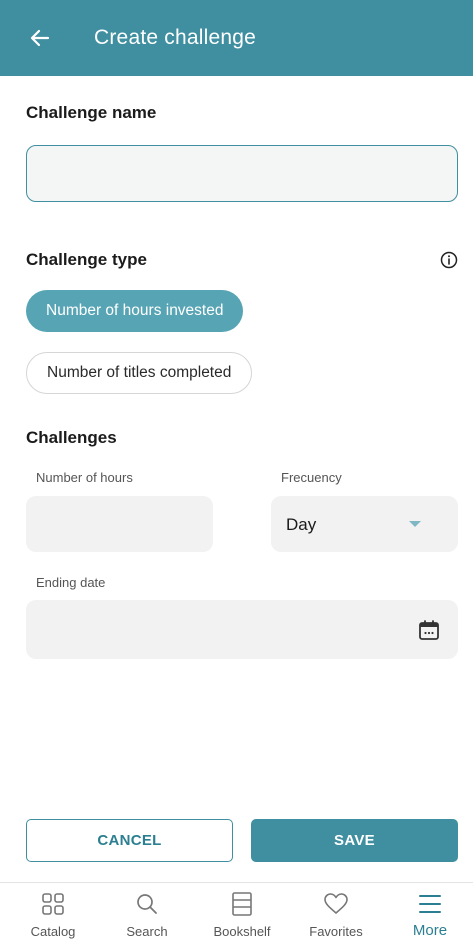 The height and width of the screenshot is (943, 473). I want to click on app-bar: Create challenge, so click(236, 38).